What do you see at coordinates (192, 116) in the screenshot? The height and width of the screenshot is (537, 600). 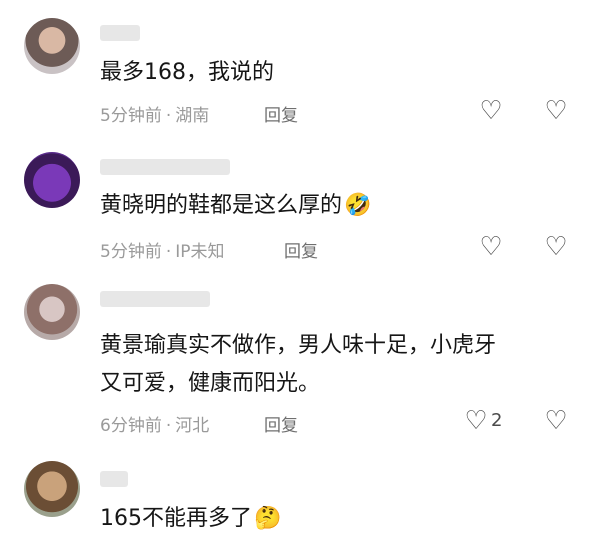 I see `comment-location: 湖南` at bounding box center [192, 116].